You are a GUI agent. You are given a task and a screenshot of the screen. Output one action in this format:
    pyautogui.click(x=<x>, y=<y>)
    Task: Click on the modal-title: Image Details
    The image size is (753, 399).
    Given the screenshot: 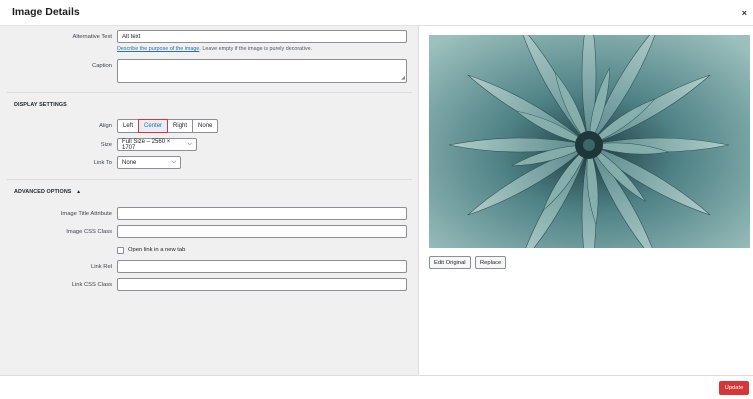 What is the action you would take?
    pyautogui.click(x=46, y=12)
    